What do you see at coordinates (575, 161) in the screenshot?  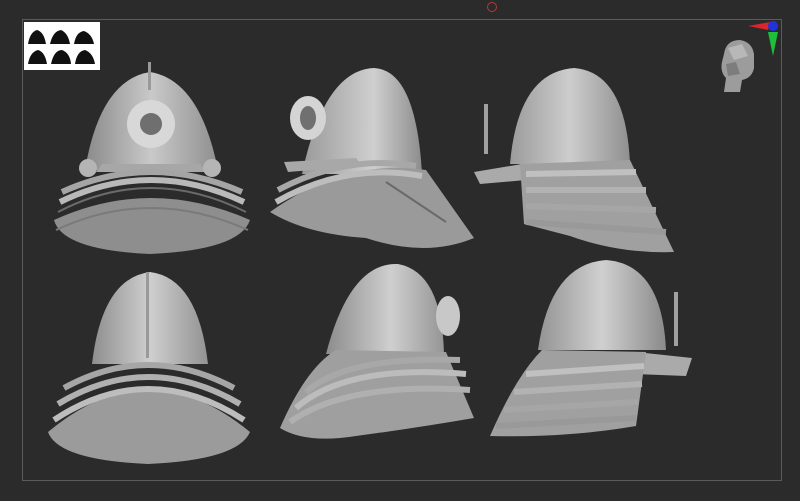 I see `helmet-side-view` at bounding box center [575, 161].